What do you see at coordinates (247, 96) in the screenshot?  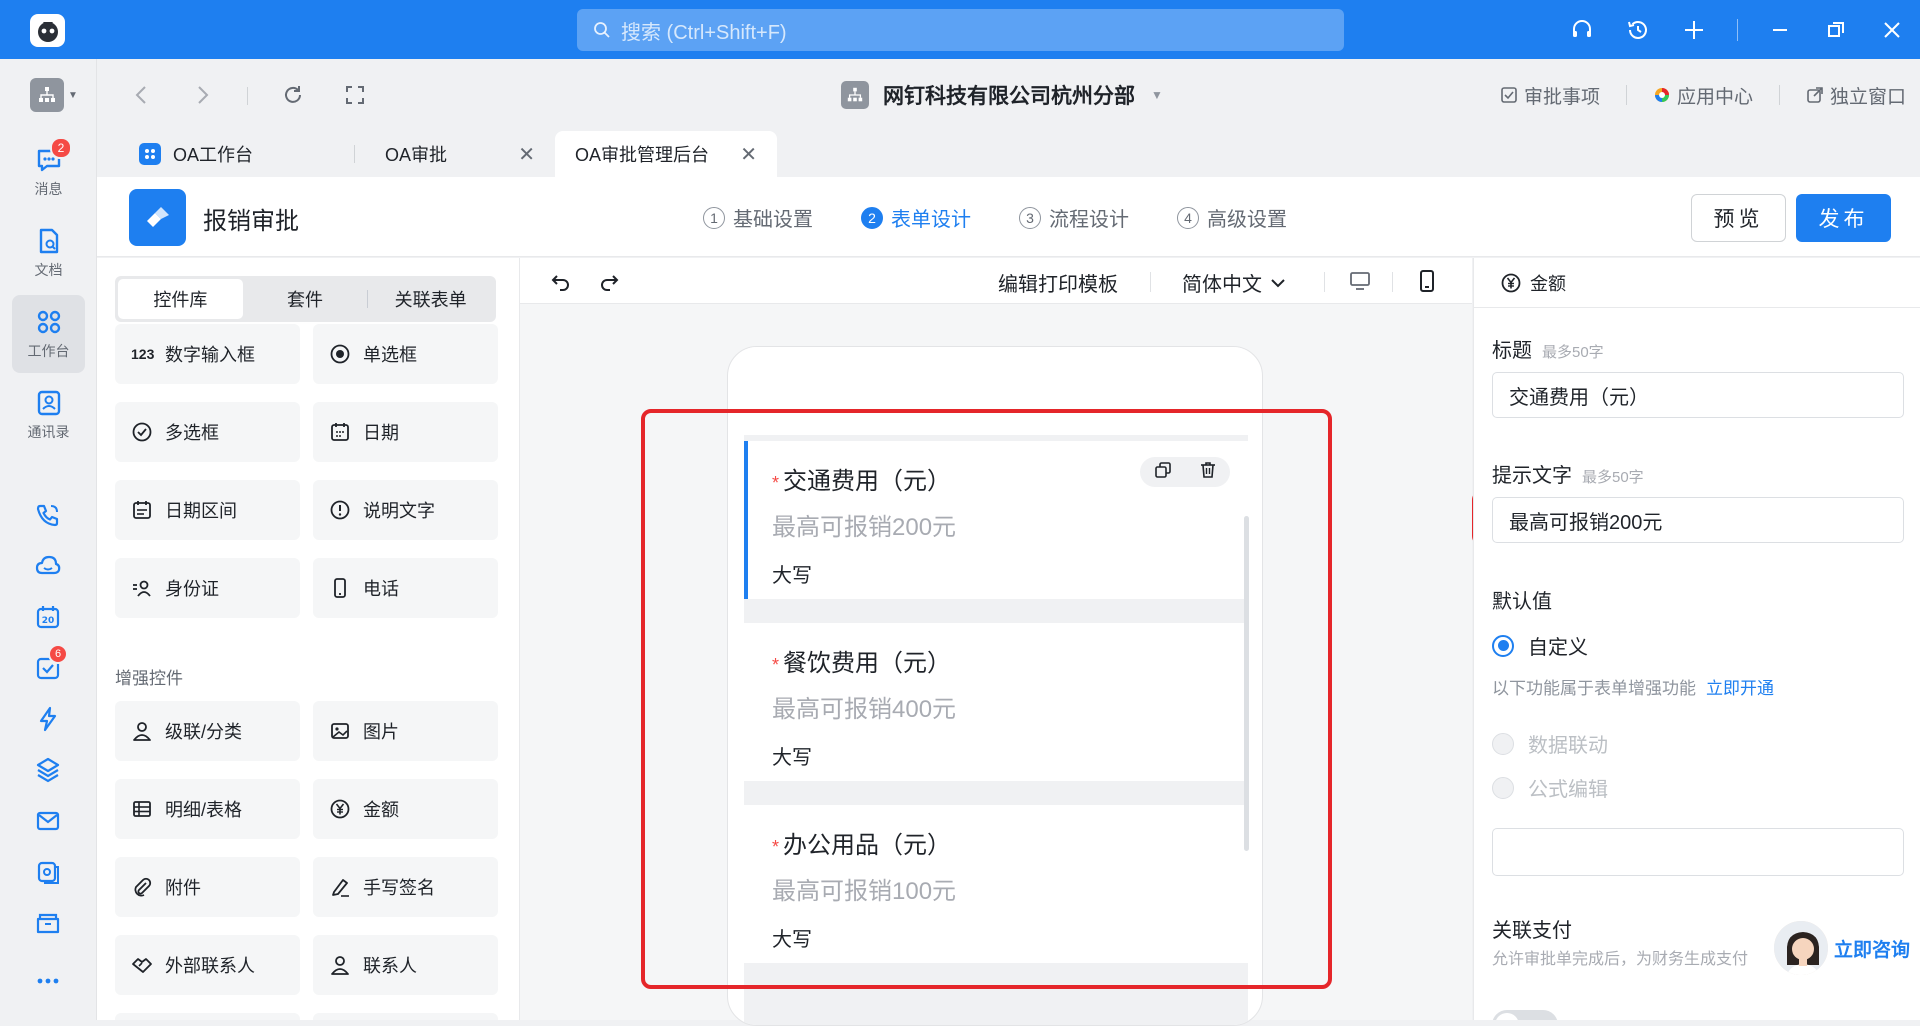 I see `nav-divider` at bounding box center [247, 96].